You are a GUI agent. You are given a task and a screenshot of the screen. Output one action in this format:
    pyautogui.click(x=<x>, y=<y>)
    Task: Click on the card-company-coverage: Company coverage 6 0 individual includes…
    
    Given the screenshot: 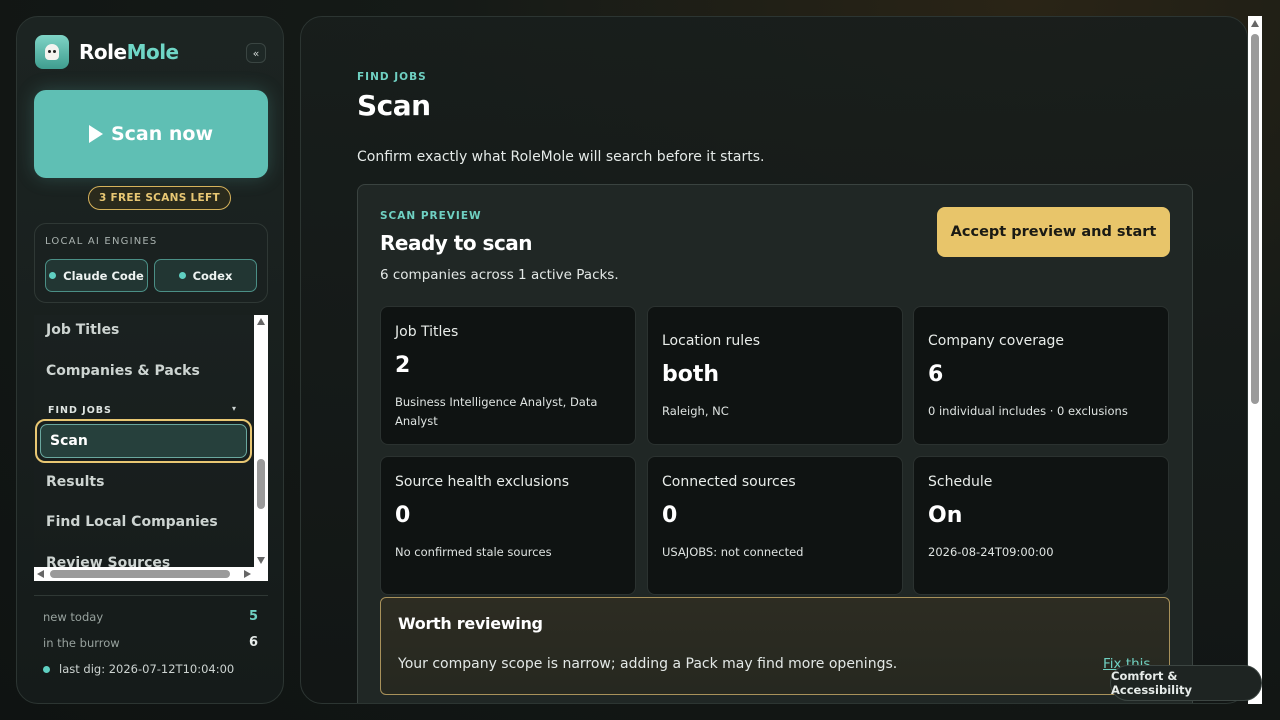 What is the action you would take?
    pyautogui.click(x=1041, y=375)
    